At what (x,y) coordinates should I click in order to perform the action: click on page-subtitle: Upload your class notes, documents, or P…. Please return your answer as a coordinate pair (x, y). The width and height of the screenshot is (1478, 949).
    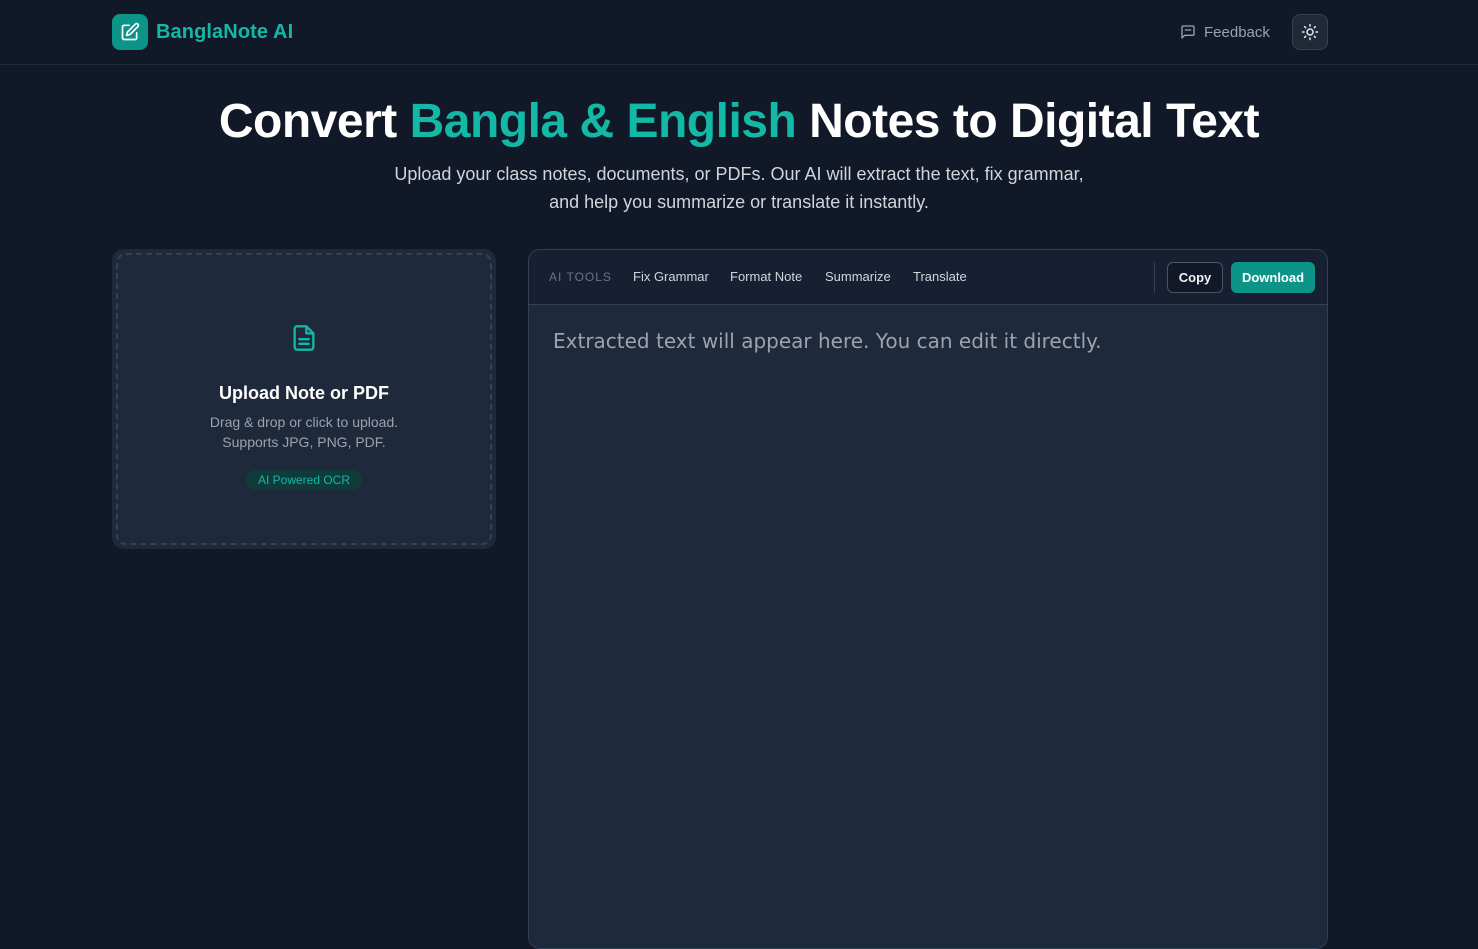
    Looking at the image, I should click on (739, 188).